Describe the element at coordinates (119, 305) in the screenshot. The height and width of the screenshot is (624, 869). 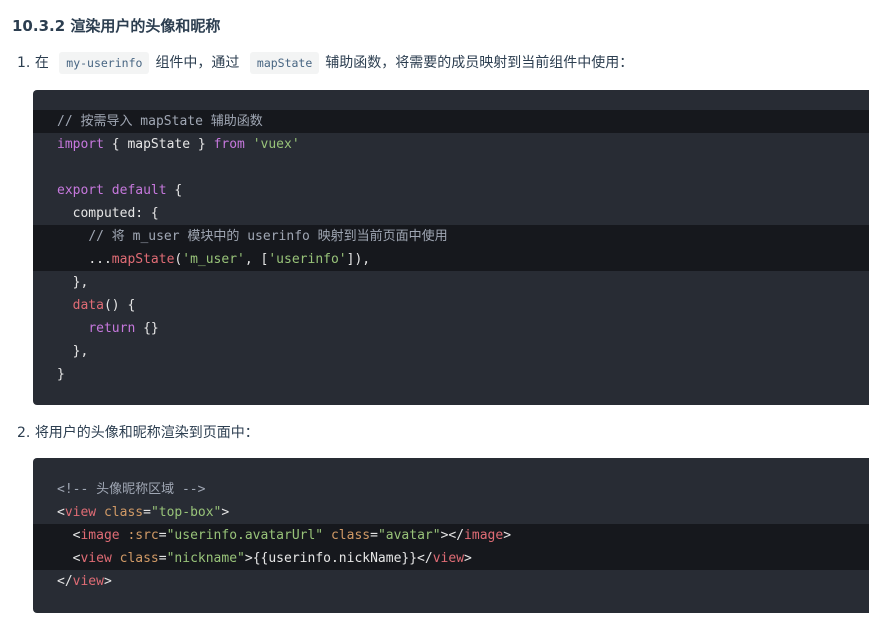
I see `code-punct: () {` at that location.